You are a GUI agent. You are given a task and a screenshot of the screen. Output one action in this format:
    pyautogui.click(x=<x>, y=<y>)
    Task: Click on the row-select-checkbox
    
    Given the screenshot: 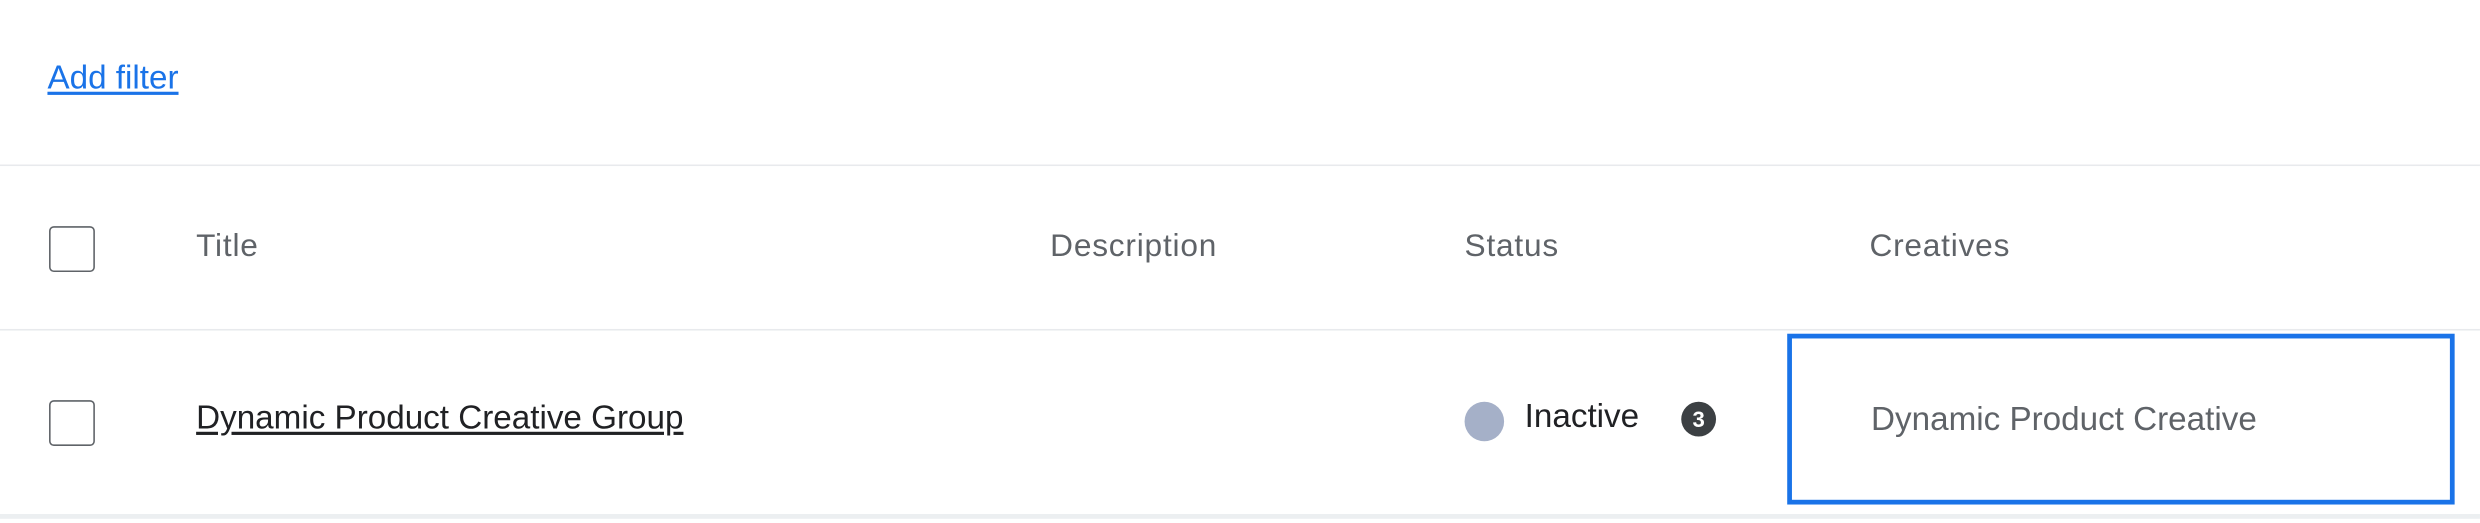 What is the action you would take?
    pyautogui.click(x=72, y=423)
    